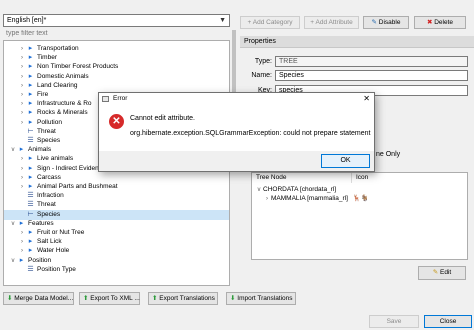  Describe the element at coordinates (429, 22) in the screenshot. I see `delete-icon: ✖` at that location.